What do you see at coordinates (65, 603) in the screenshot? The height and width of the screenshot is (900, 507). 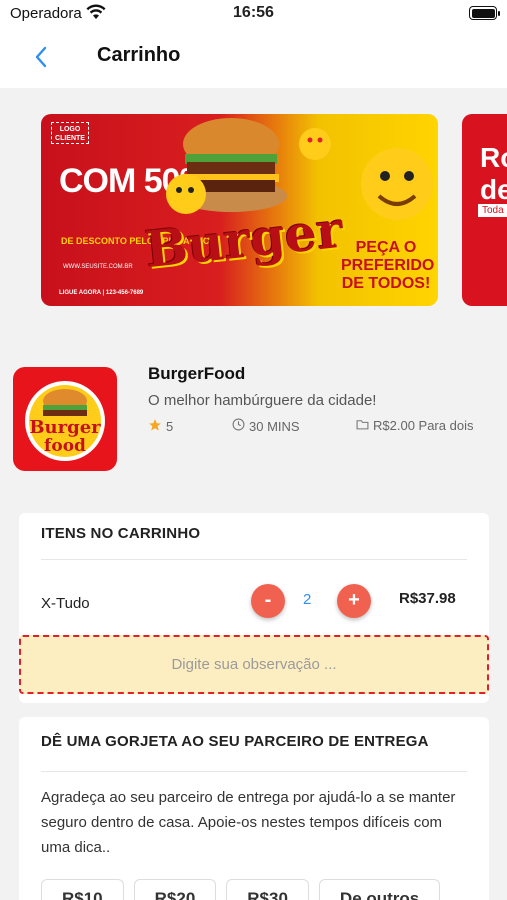 I see `cart-item-name: X-Tudo` at bounding box center [65, 603].